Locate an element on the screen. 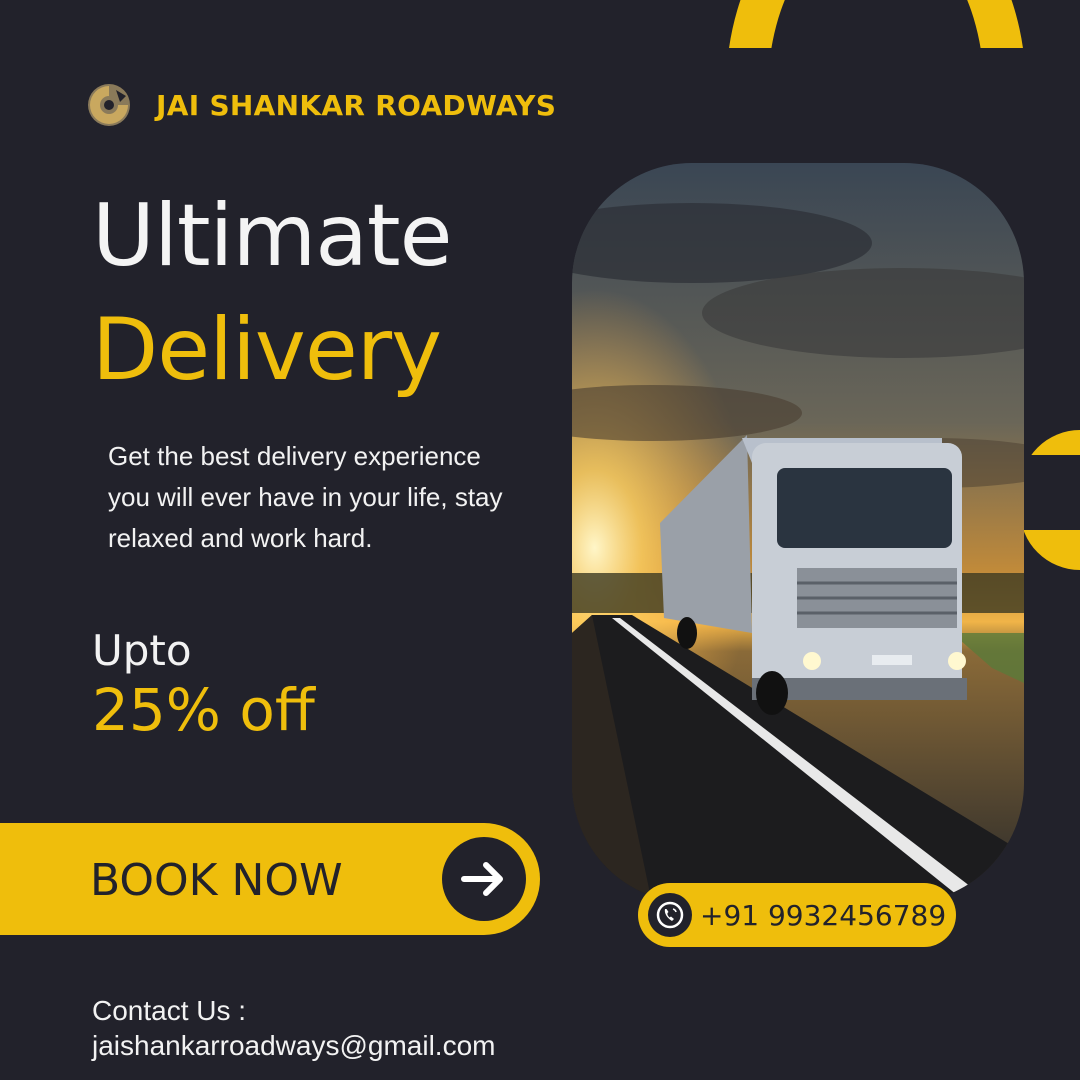 This screenshot has width=1080, height=1080. contact-email: jaishankarroadways@gmail.com is located at coordinates (293, 1046).